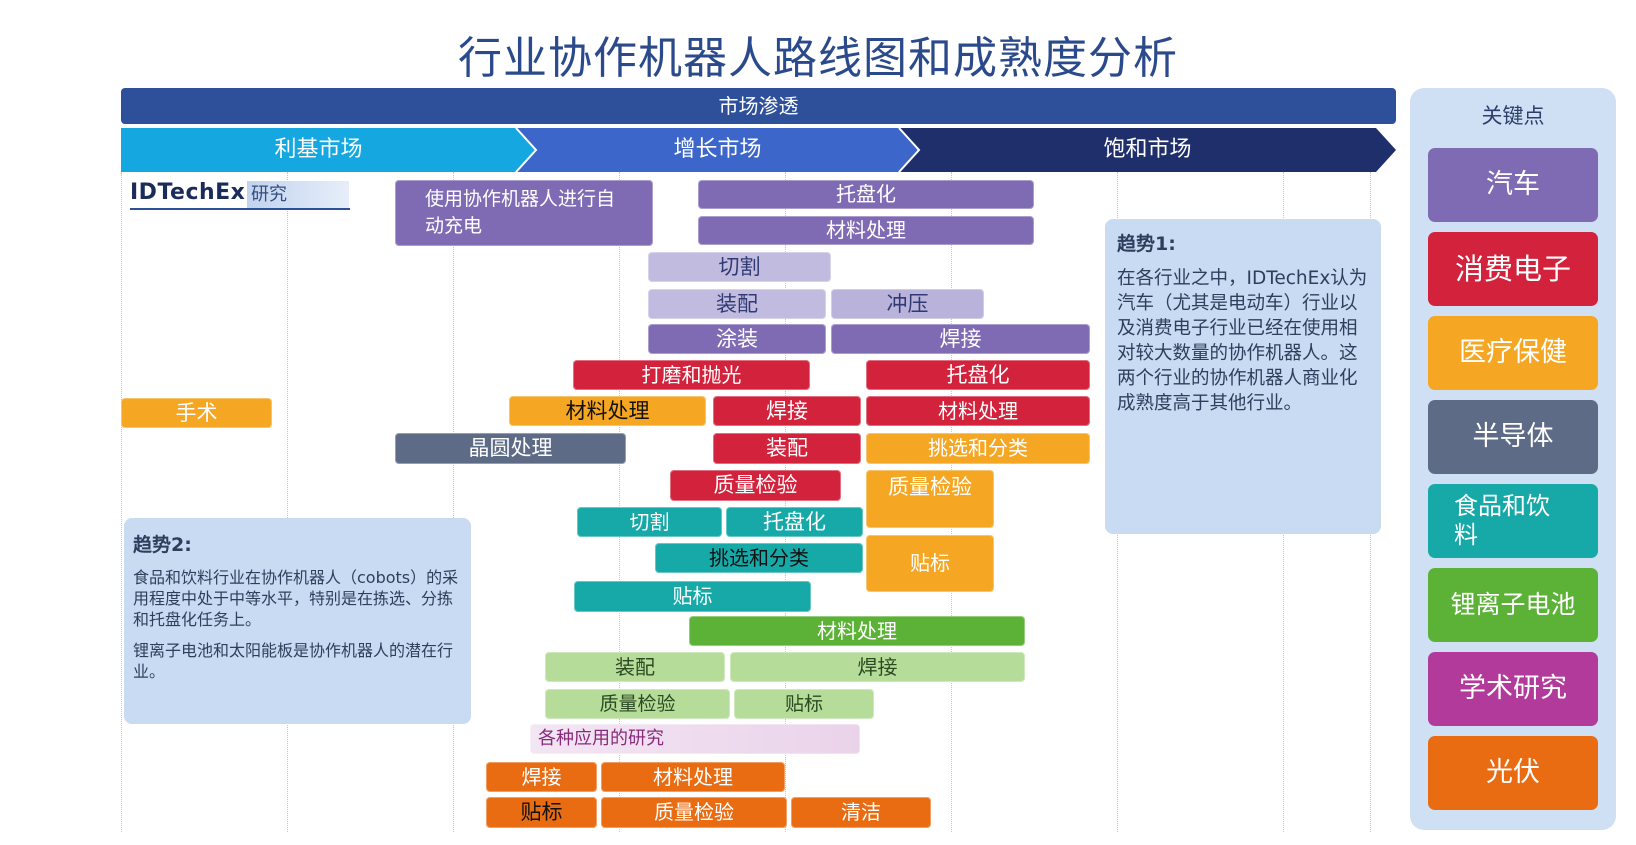  What do you see at coordinates (637, 704) in the screenshot?
I see `bar-li-qc: 质量检验` at bounding box center [637, 704].